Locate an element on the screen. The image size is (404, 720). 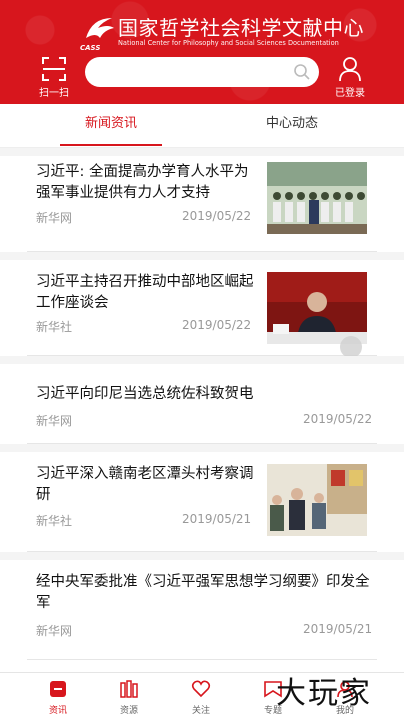
login-label: 已登录 is located at coordinates (350, 93).